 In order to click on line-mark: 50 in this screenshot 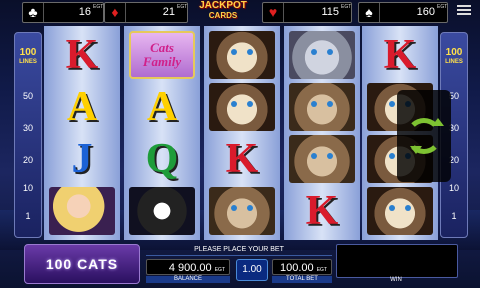, I will do `click(27, 96)`.